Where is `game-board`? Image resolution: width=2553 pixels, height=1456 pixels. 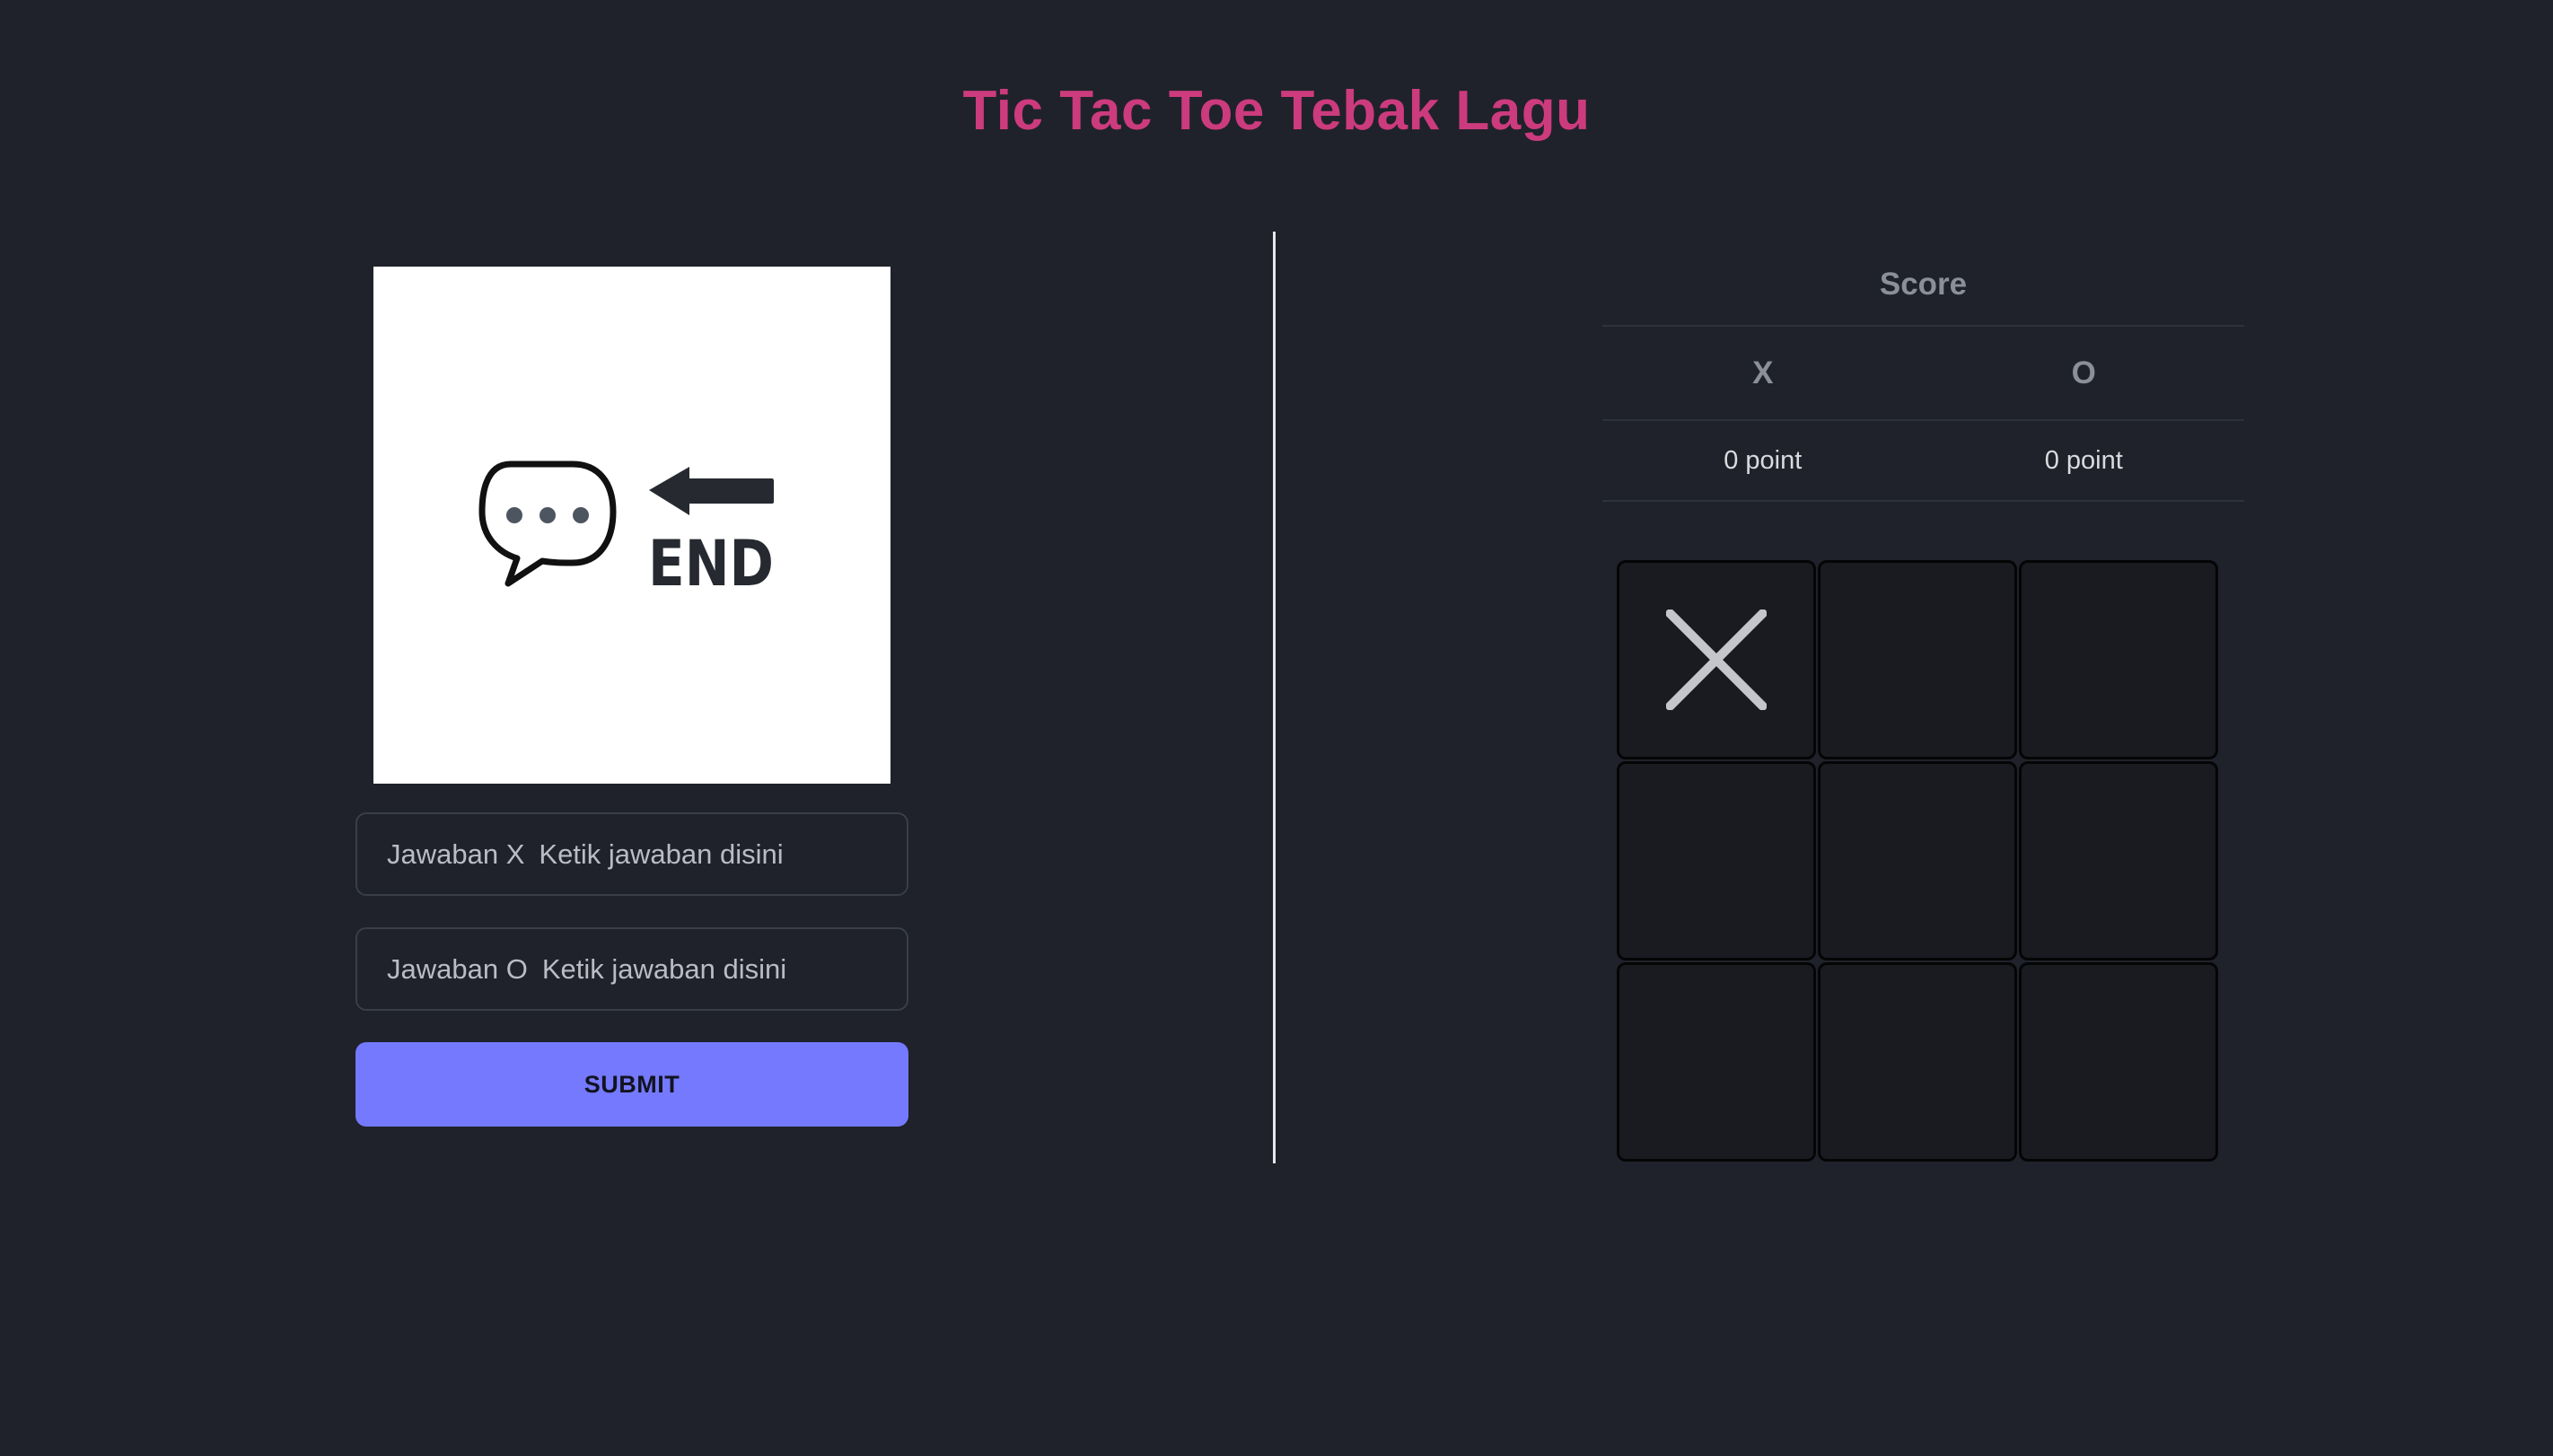
game-board is located at coordinates (1917, 861).